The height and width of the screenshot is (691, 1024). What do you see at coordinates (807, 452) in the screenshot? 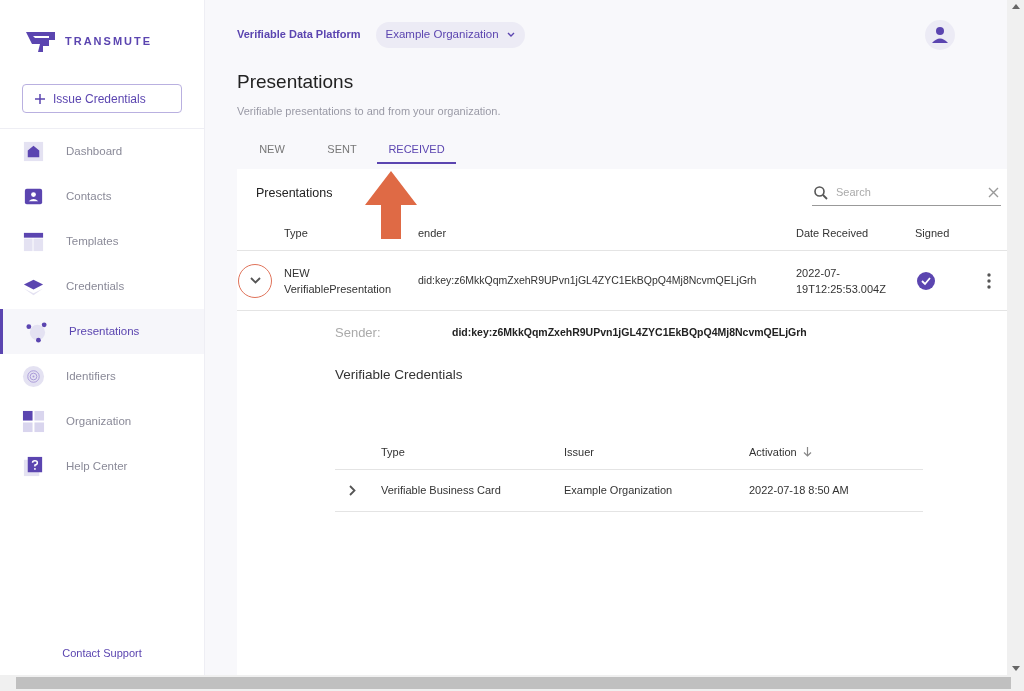
I see `sort-arrow-icon` at bounding box center [807, 452].